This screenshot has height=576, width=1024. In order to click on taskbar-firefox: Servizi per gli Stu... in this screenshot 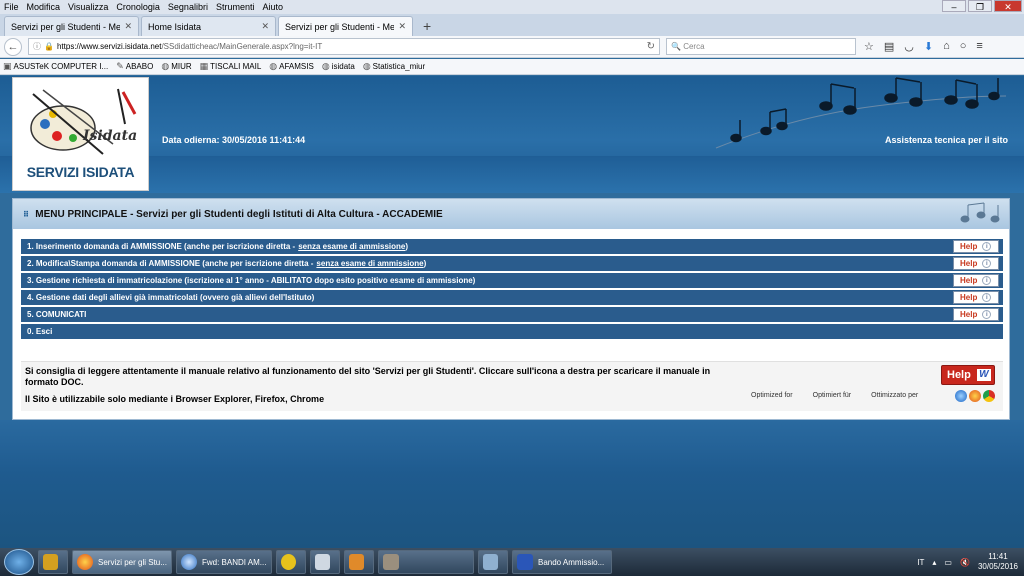, I will do `click(122, 562)`.